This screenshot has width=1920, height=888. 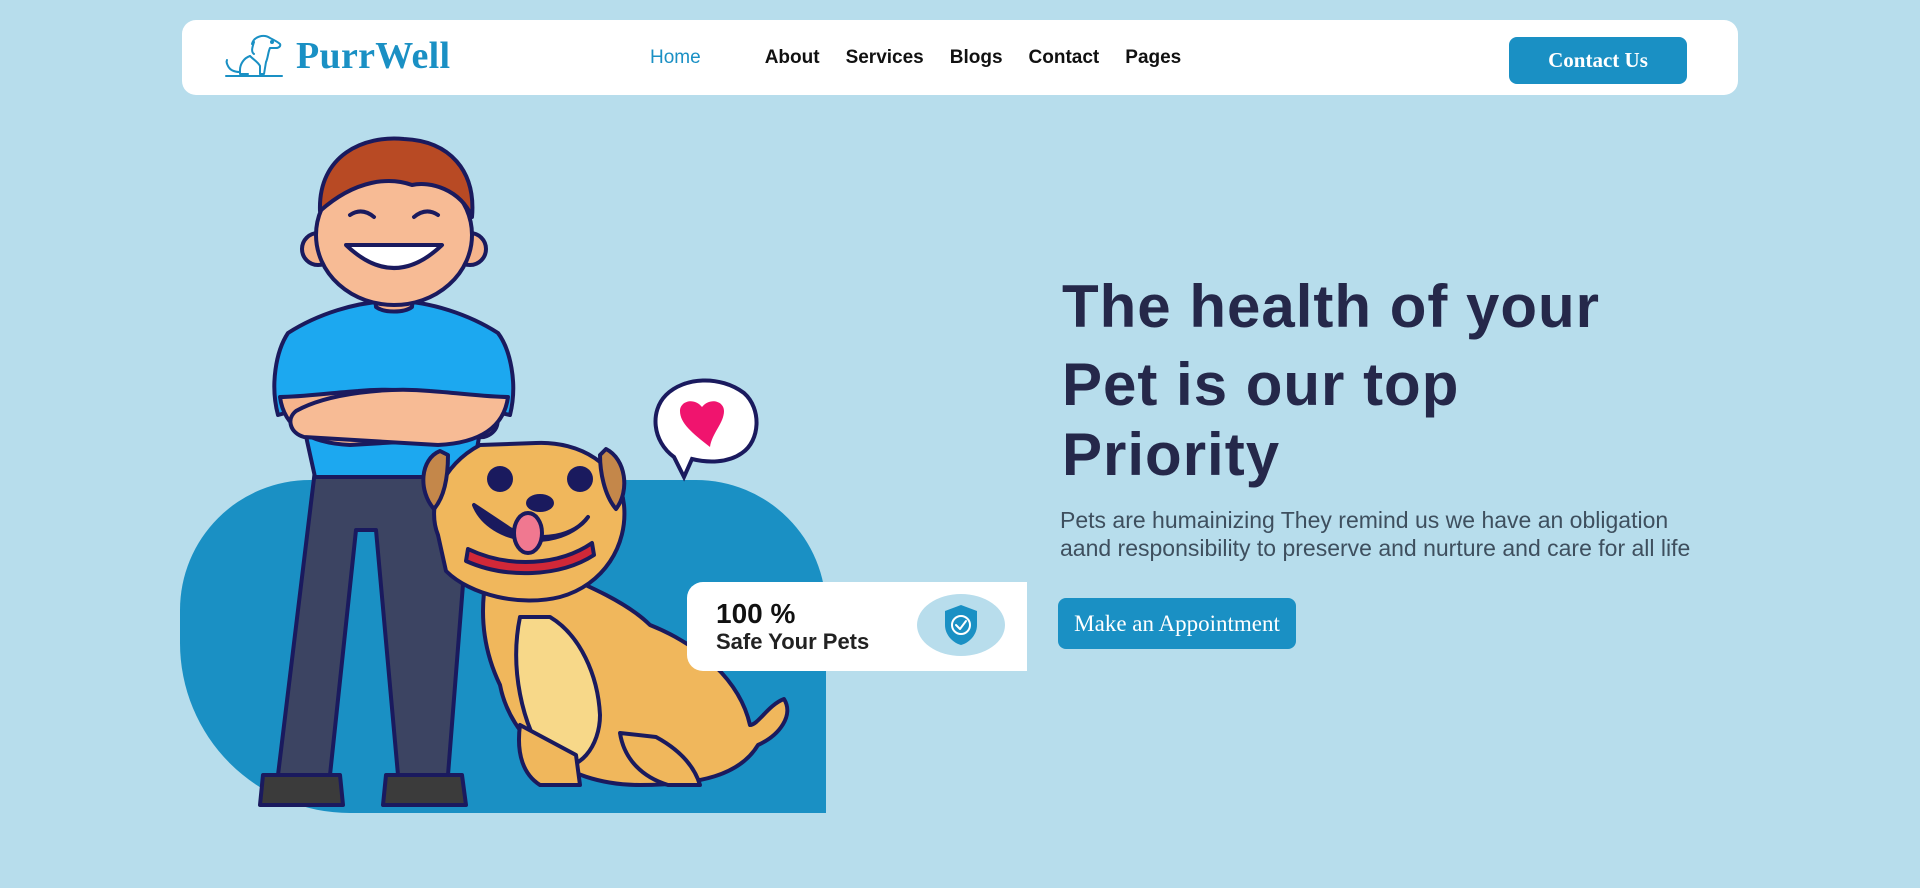 I want to click on shield-check-icon, so click(x=961, y=625).